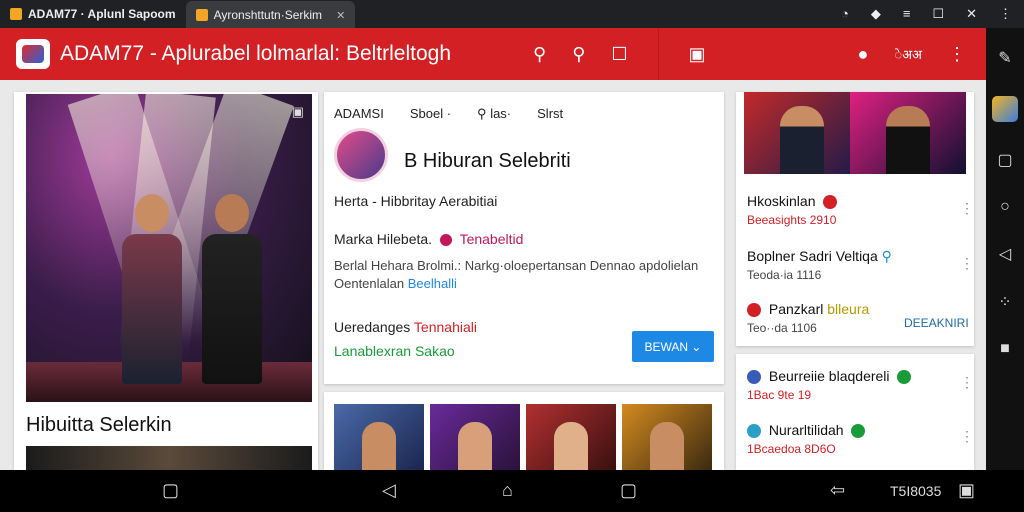 This screenshot has height=512, width=1024. Describe the element at coordinates (395, 283) in the screenshot. I see `description-2: Oentenlalan Beelhalli` at that location.